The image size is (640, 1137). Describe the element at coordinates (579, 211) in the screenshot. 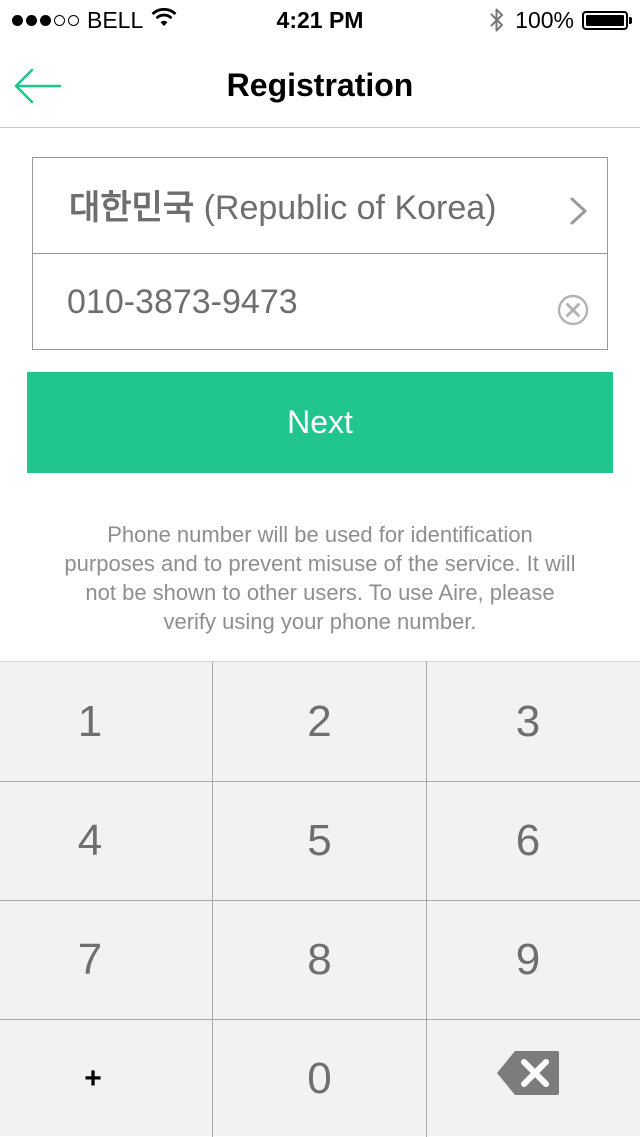

I see `chevron-right-icon` at that location.